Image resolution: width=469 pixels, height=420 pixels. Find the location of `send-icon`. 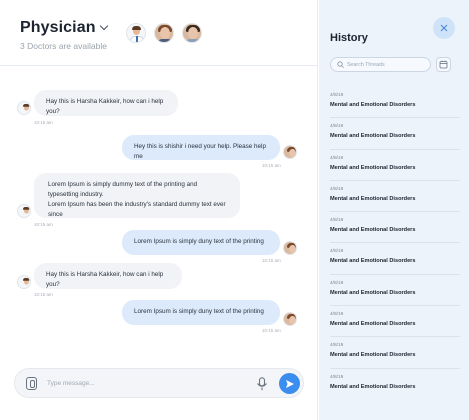

send-icon is located at coordinates (289, 383).